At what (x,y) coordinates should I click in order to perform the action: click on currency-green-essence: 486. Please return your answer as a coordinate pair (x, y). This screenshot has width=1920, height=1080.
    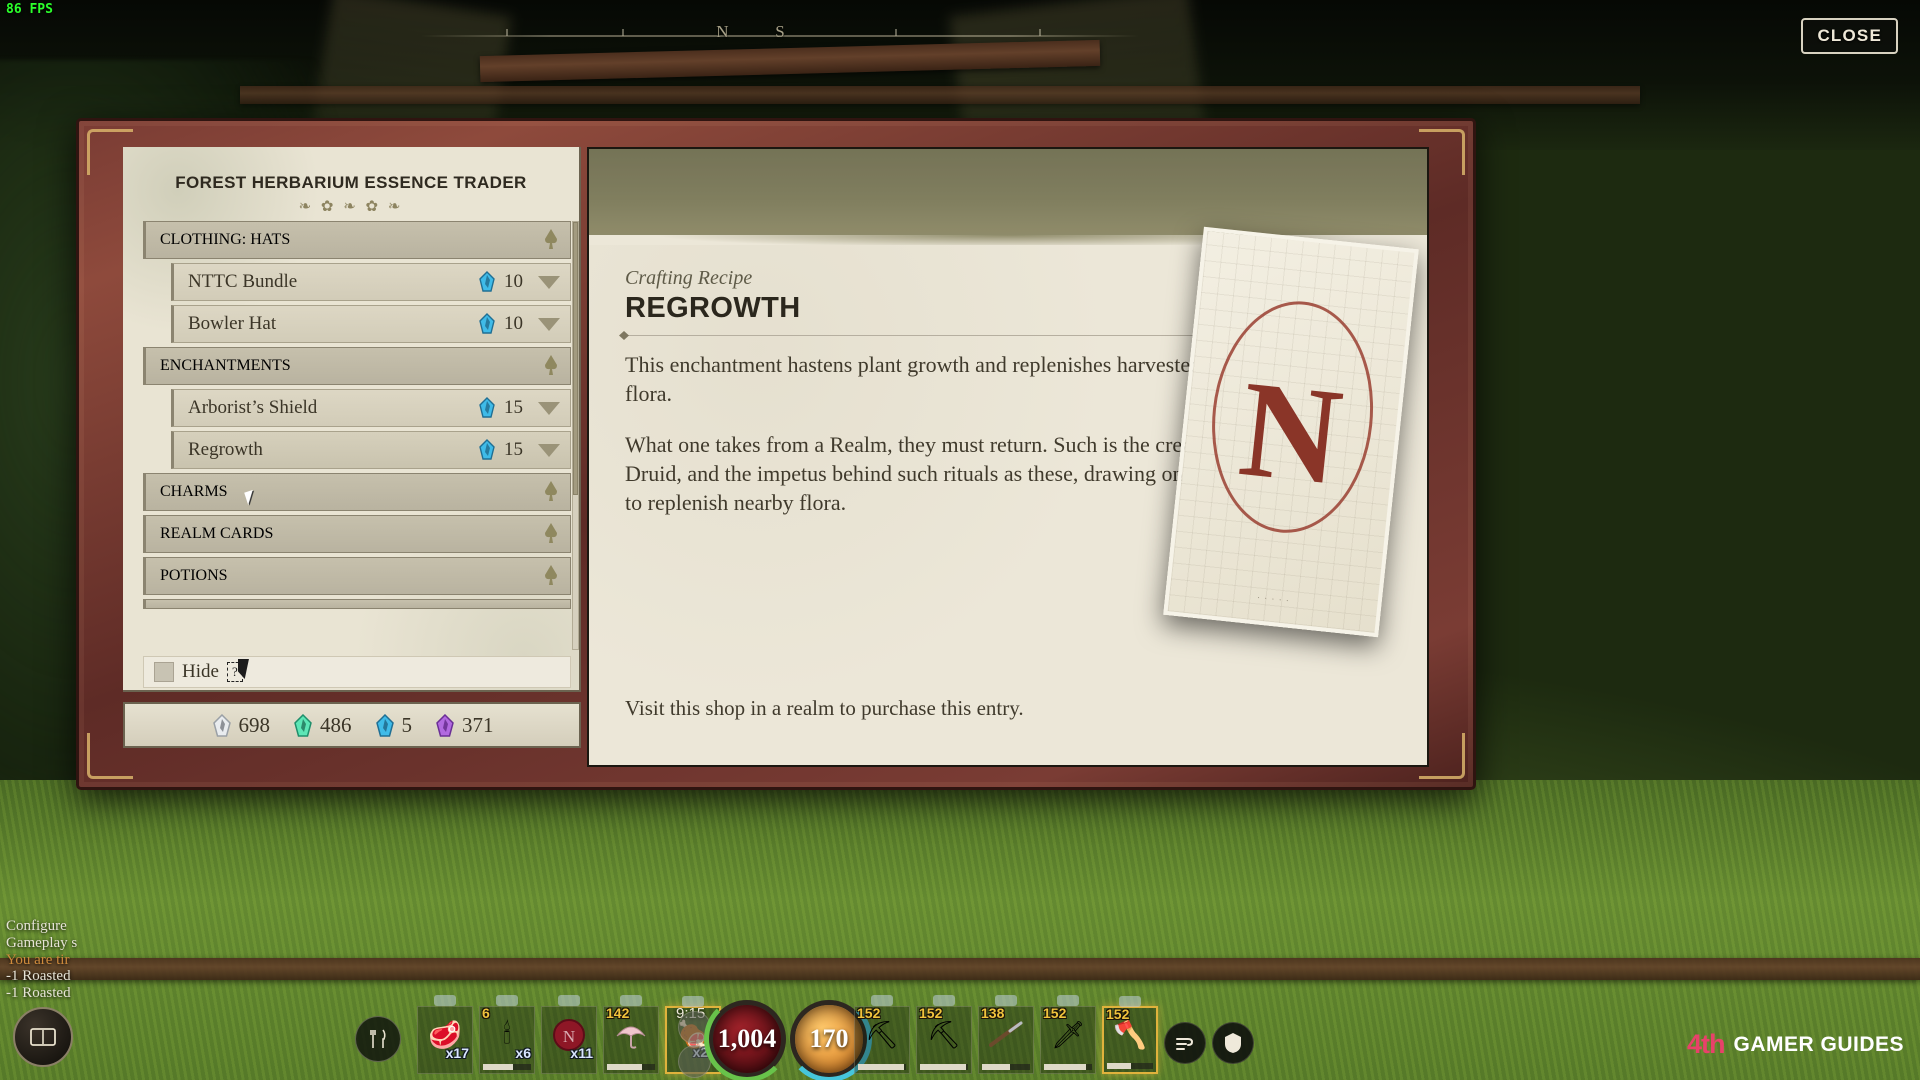
    Looking at the image, I should click on (322, 725).